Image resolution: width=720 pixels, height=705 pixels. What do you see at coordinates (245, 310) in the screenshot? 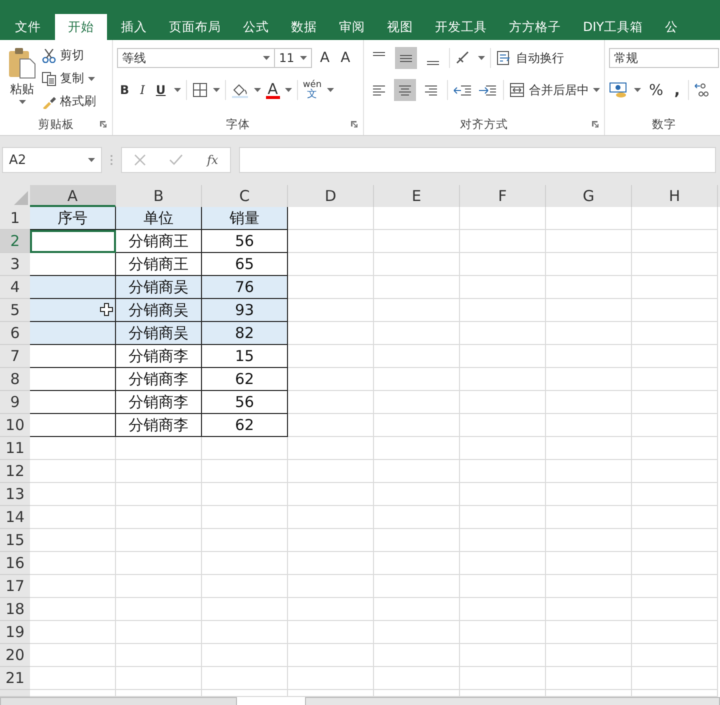
I see `table-cell: 93` at bounding box center [245, 310].